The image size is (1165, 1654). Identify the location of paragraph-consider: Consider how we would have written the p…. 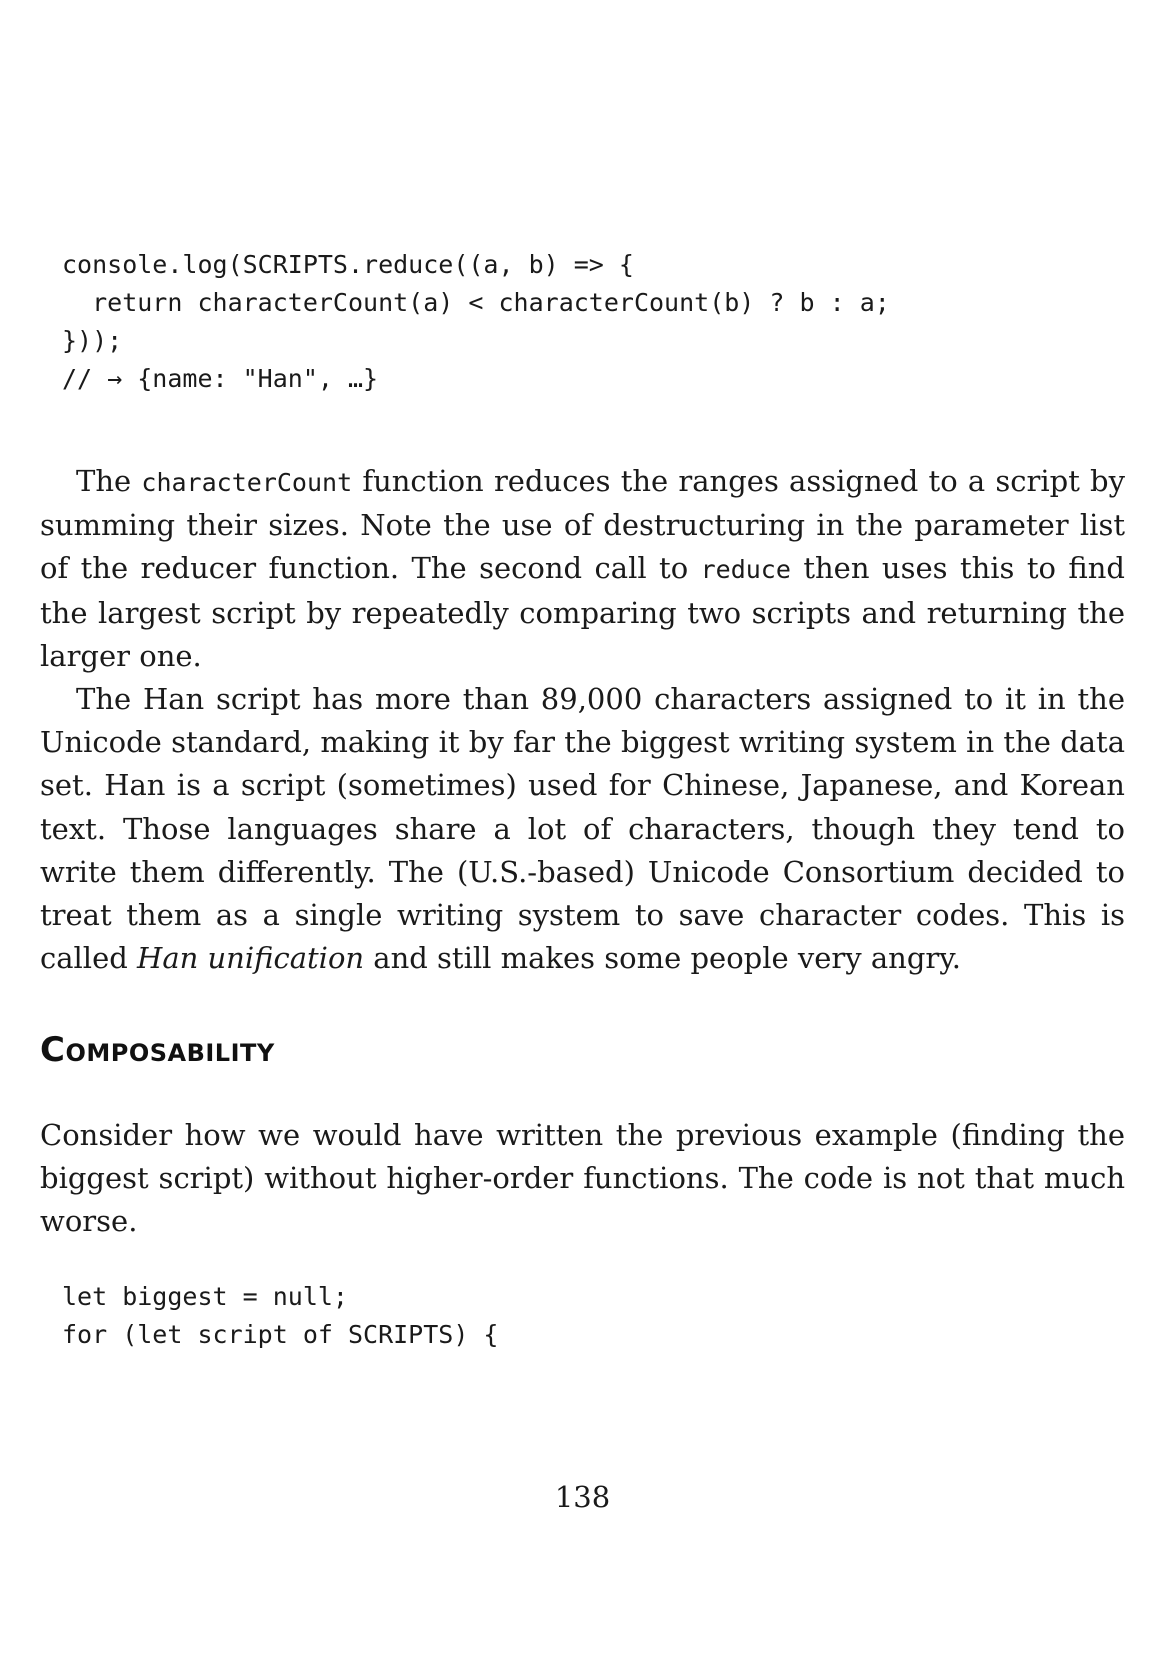
(582, 1178).